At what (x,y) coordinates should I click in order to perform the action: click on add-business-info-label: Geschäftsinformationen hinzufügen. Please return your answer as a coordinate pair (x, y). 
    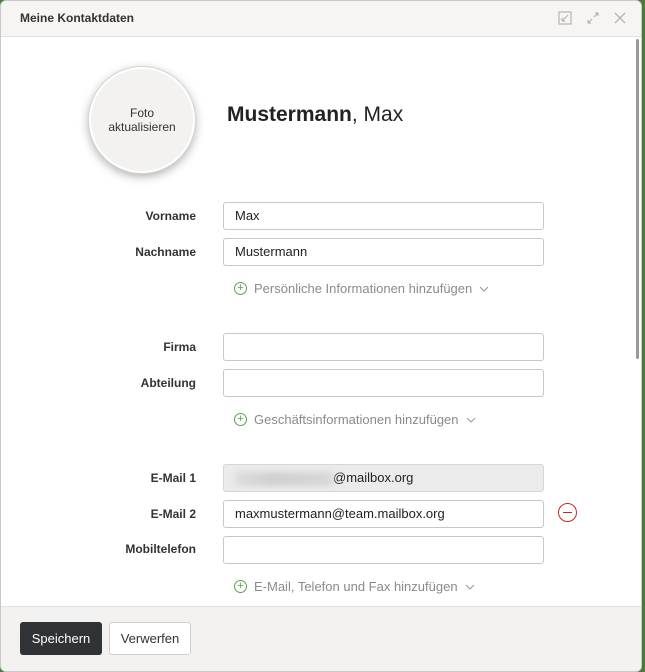
    Looking at the image, I should click on (356, 419).